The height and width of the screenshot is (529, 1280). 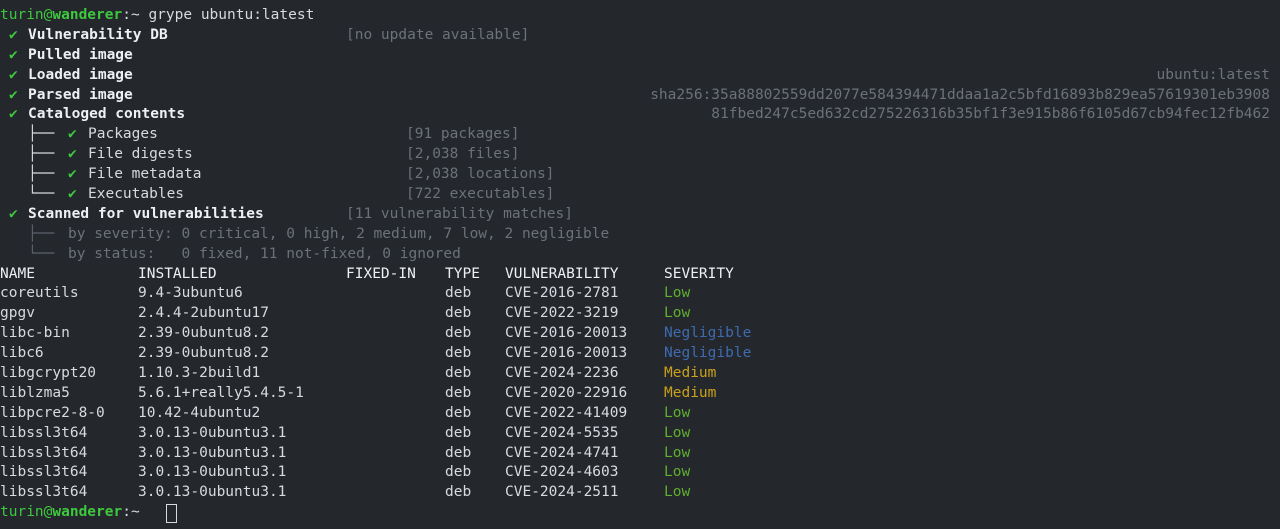 I want to click on catalog-status: [91 packages], so click(x=463, y=134).